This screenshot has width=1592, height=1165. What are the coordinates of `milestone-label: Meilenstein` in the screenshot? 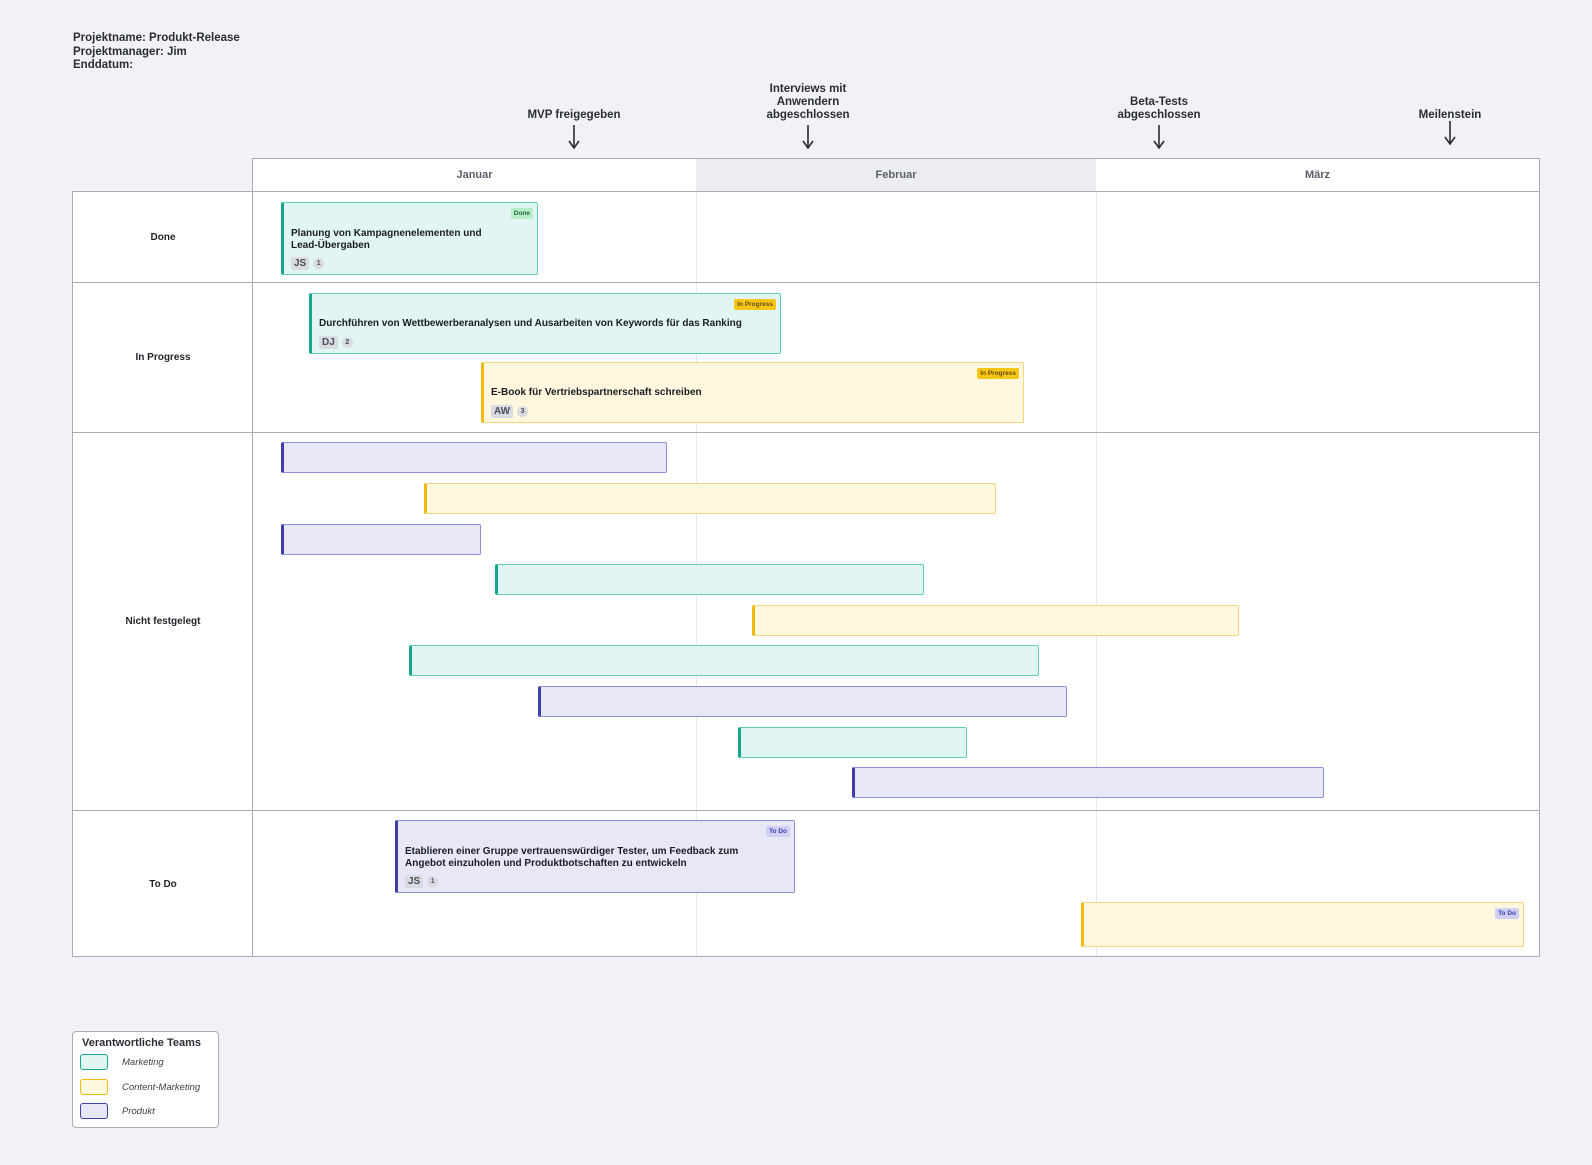 It's located at (1450, 115).